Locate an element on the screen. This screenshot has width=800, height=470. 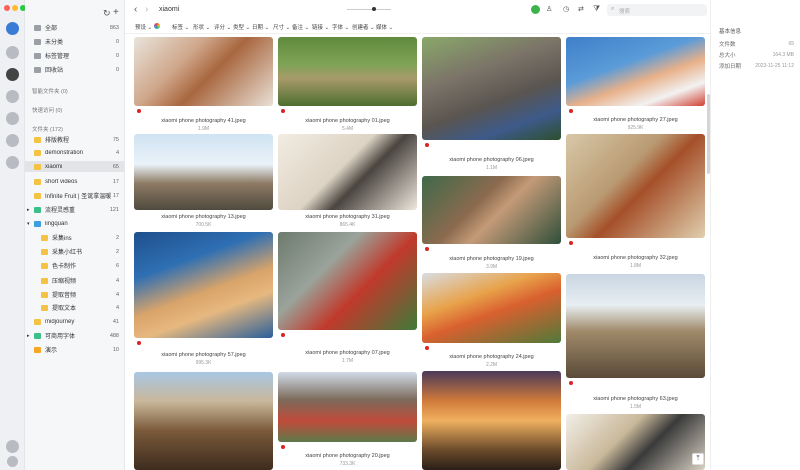
image-card: xiaomi phone photography 32.jpeg 1.8M is located at coordinates (635, 202).